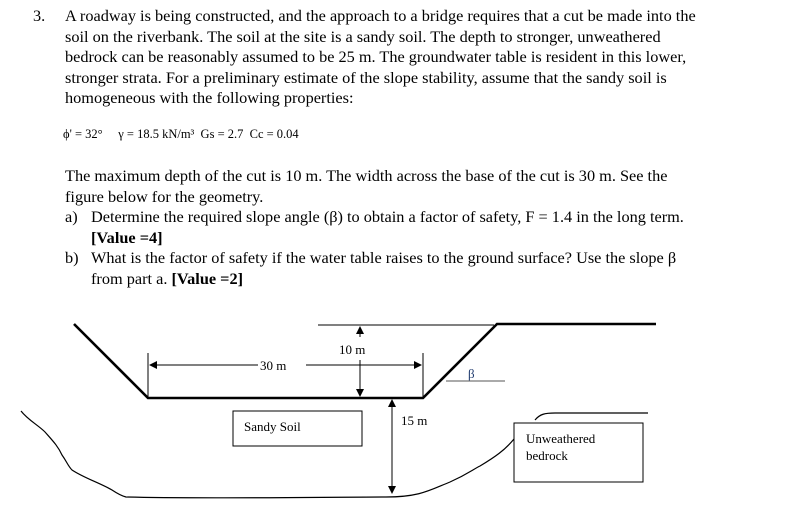  I want to click on sandy-soil-label: Sandy Soil, so click(272, 426).